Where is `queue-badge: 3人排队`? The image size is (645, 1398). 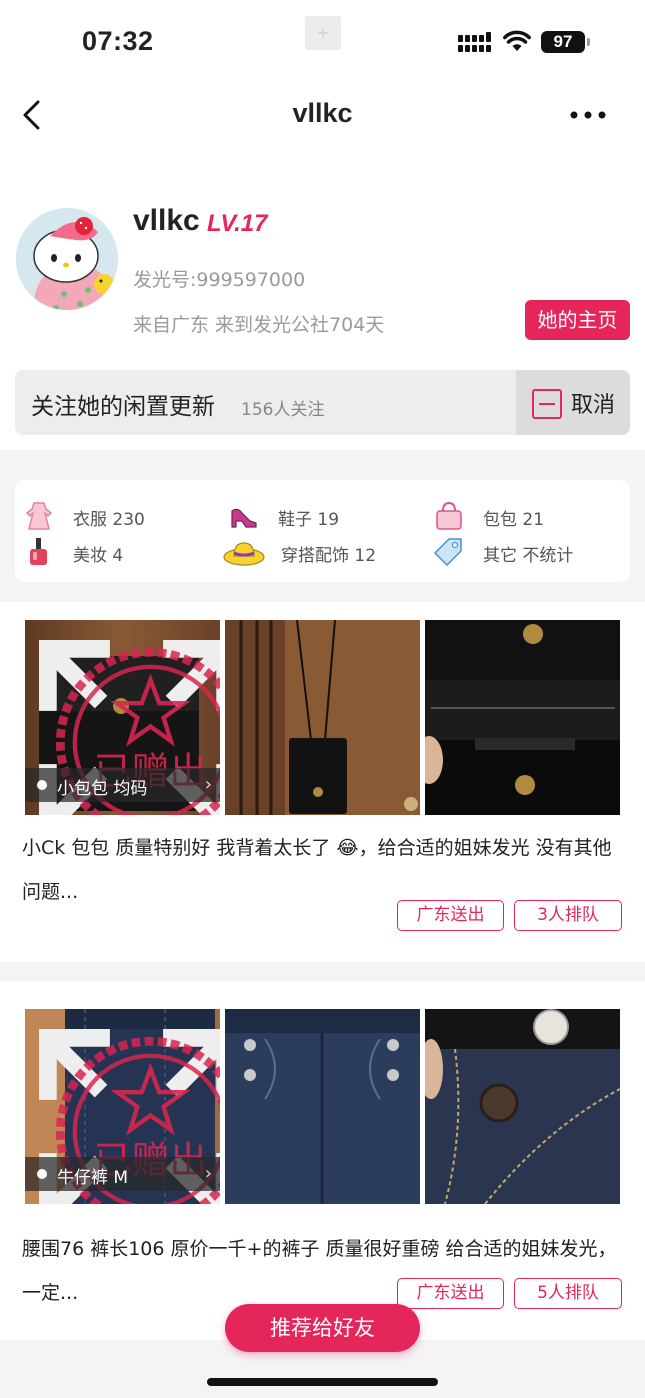 queue-badge: 3人排队 is located at coordinates (568, 915).